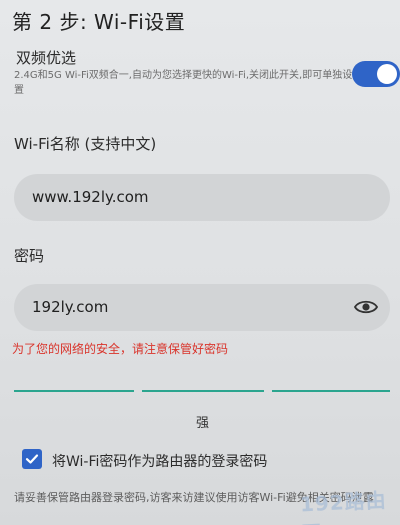  What do you see at coordinates (29, 256) in the screenshot?
I see `password-label: 密码` at bounding box center [29, 256].